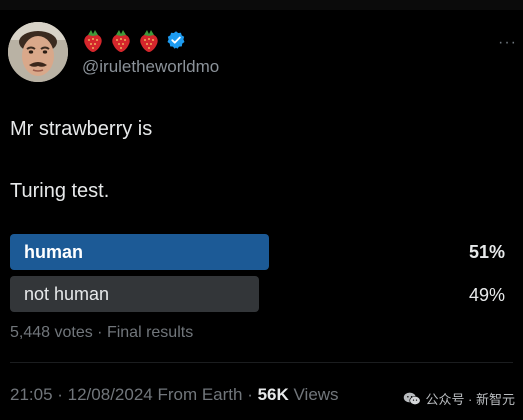 This screenshot has width=523, height=420. I want to click on more-options-icon: ···, so click(507, 43).